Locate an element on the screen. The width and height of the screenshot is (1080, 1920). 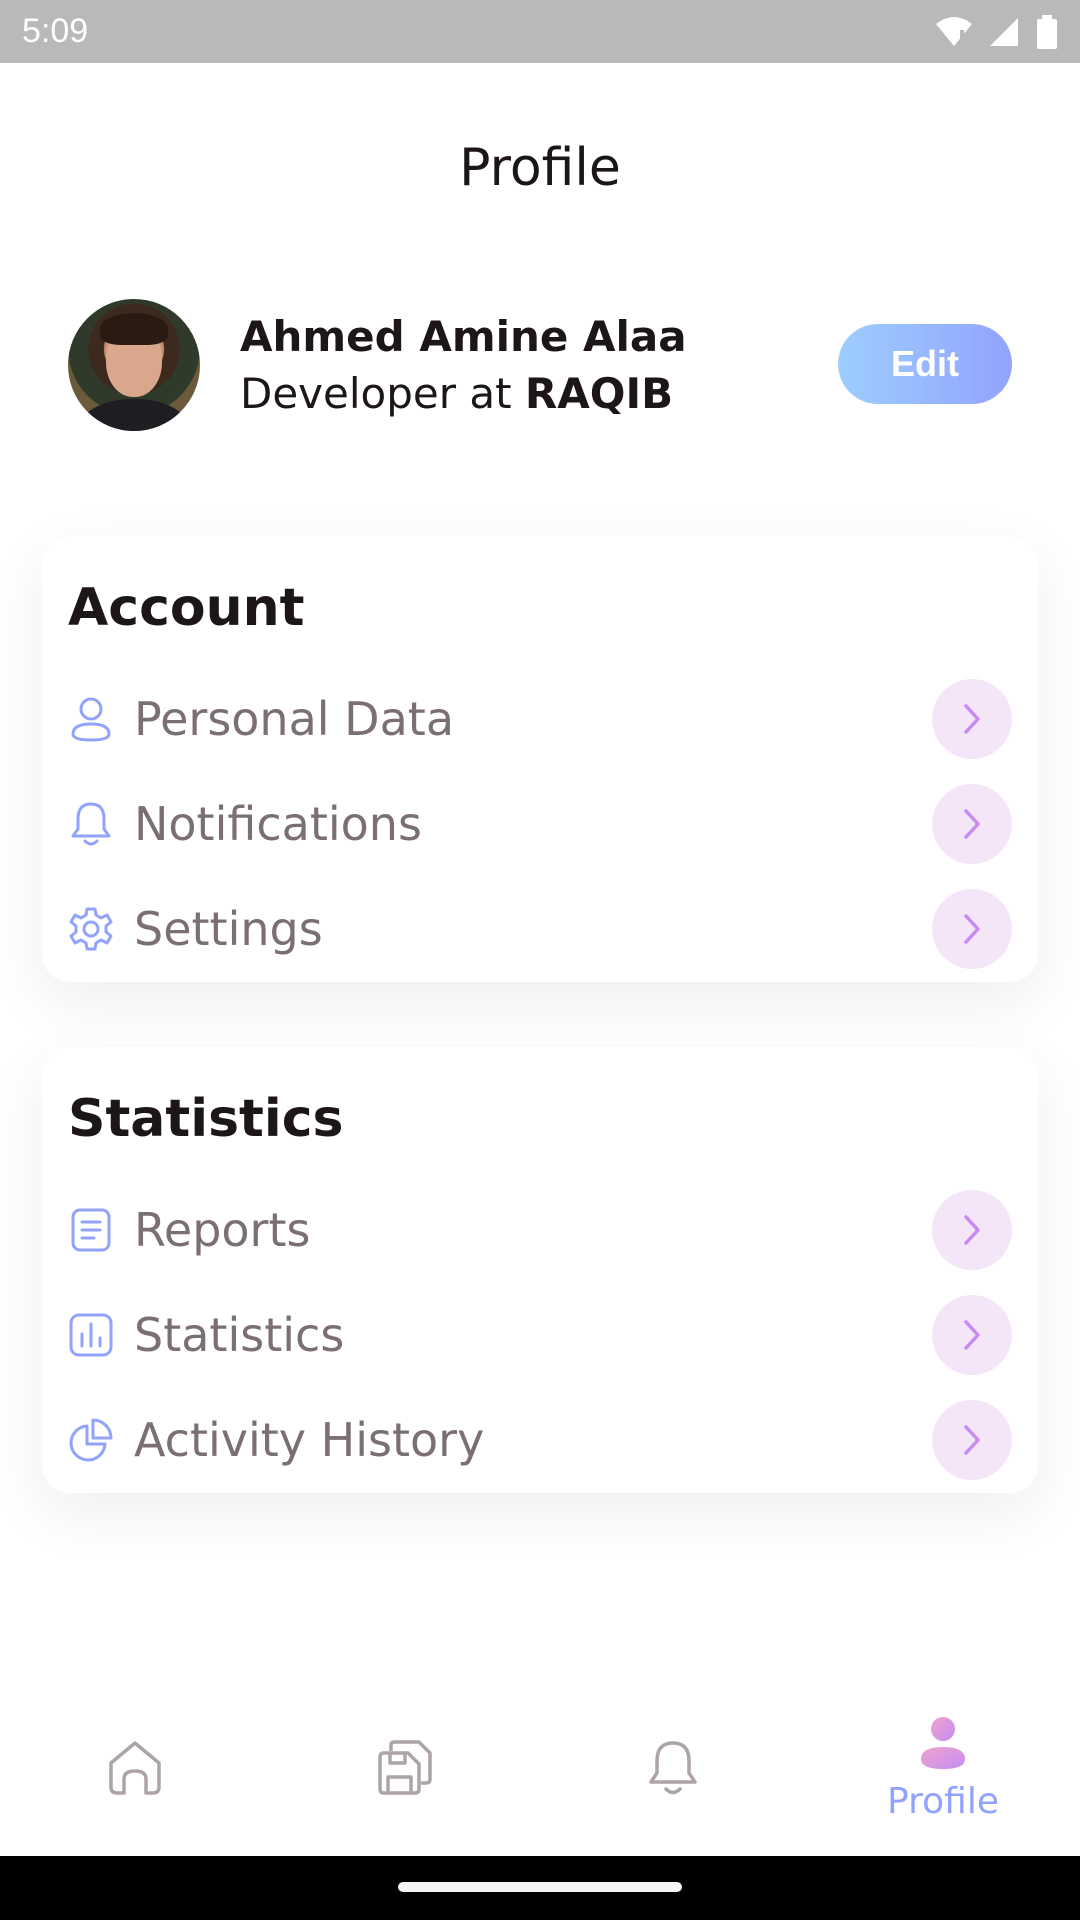
nav-saved is located at coordinates (405, 1768).